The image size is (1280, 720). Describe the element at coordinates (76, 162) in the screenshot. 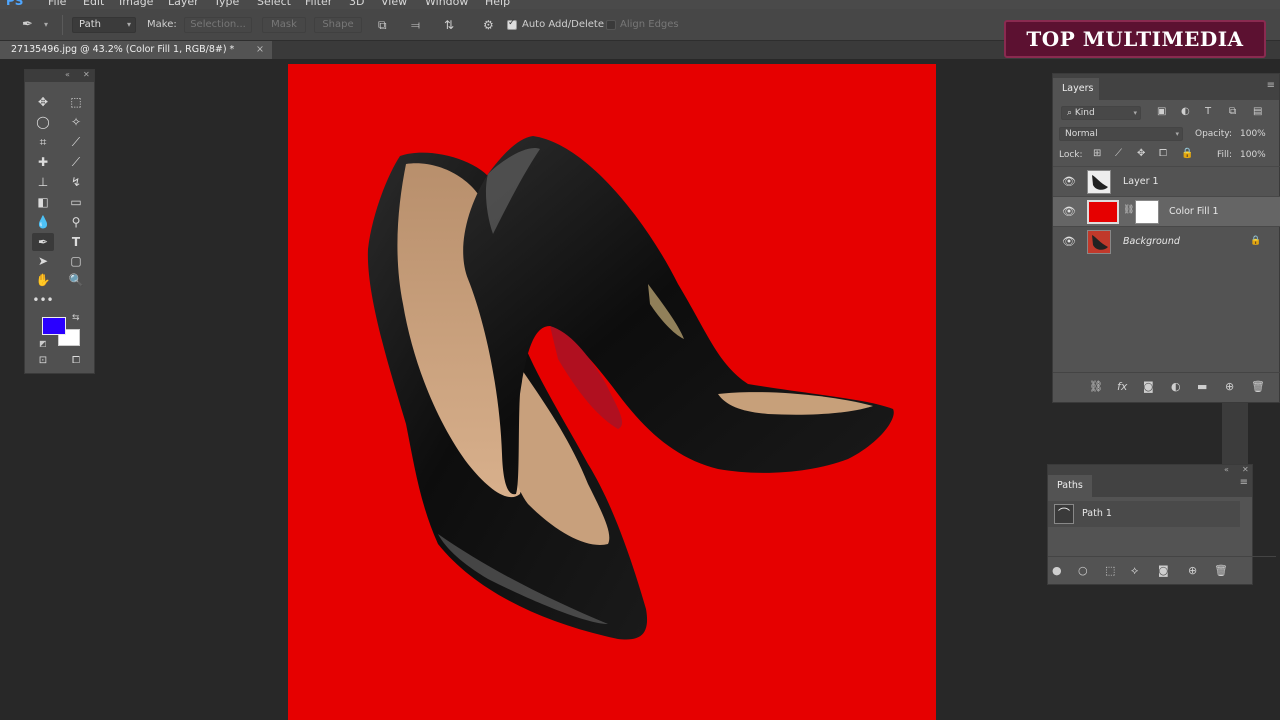

I see `brush-tool-icon: ⟋` at that location.